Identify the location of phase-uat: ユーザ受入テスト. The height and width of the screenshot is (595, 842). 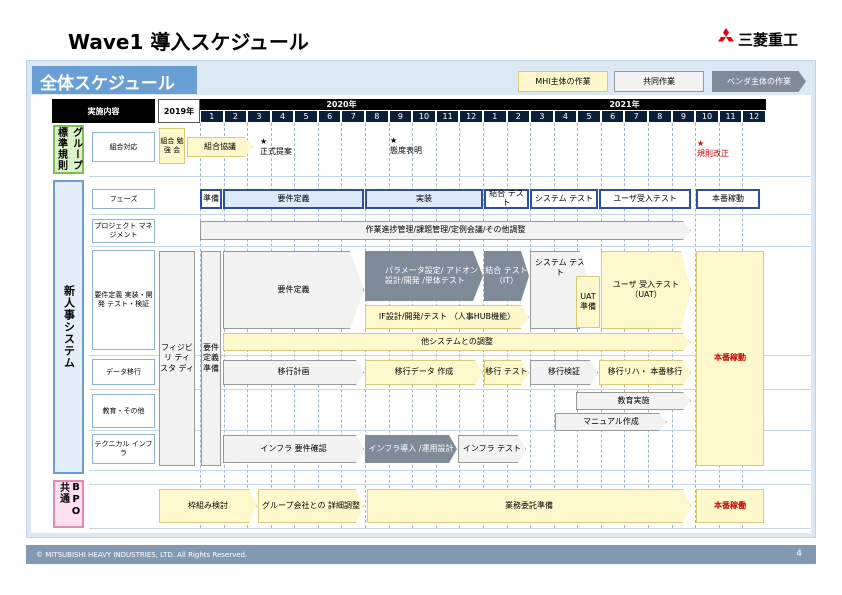
(645, 199).